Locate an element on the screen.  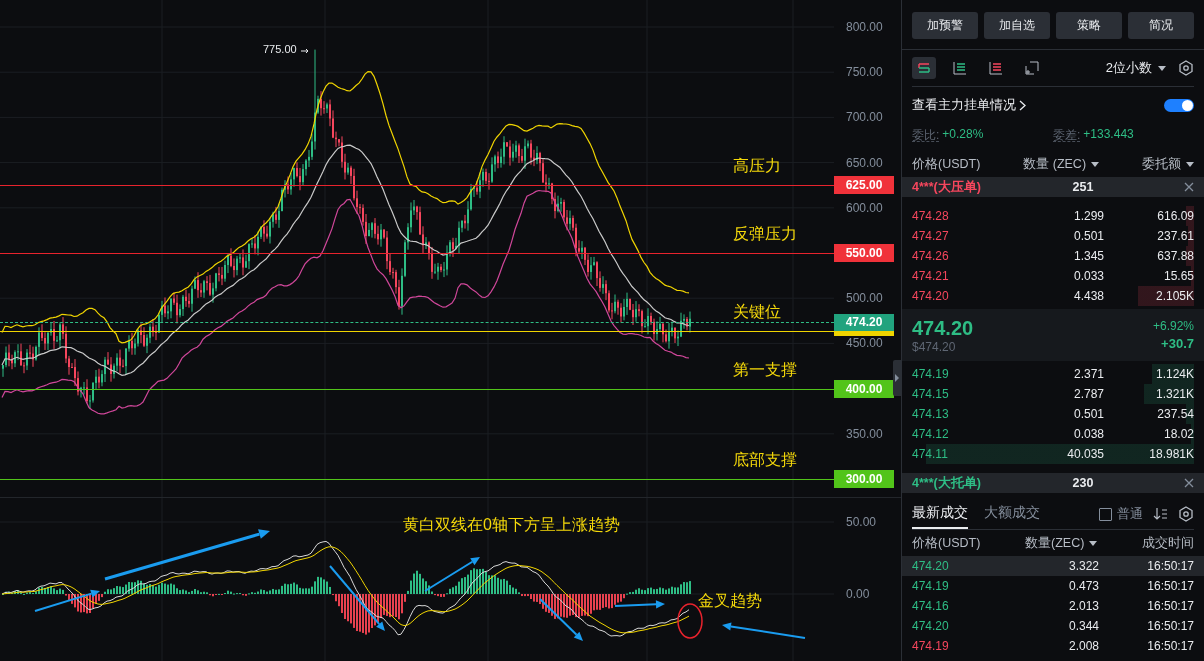
collapse-handle is located at coordinates (897, 378).